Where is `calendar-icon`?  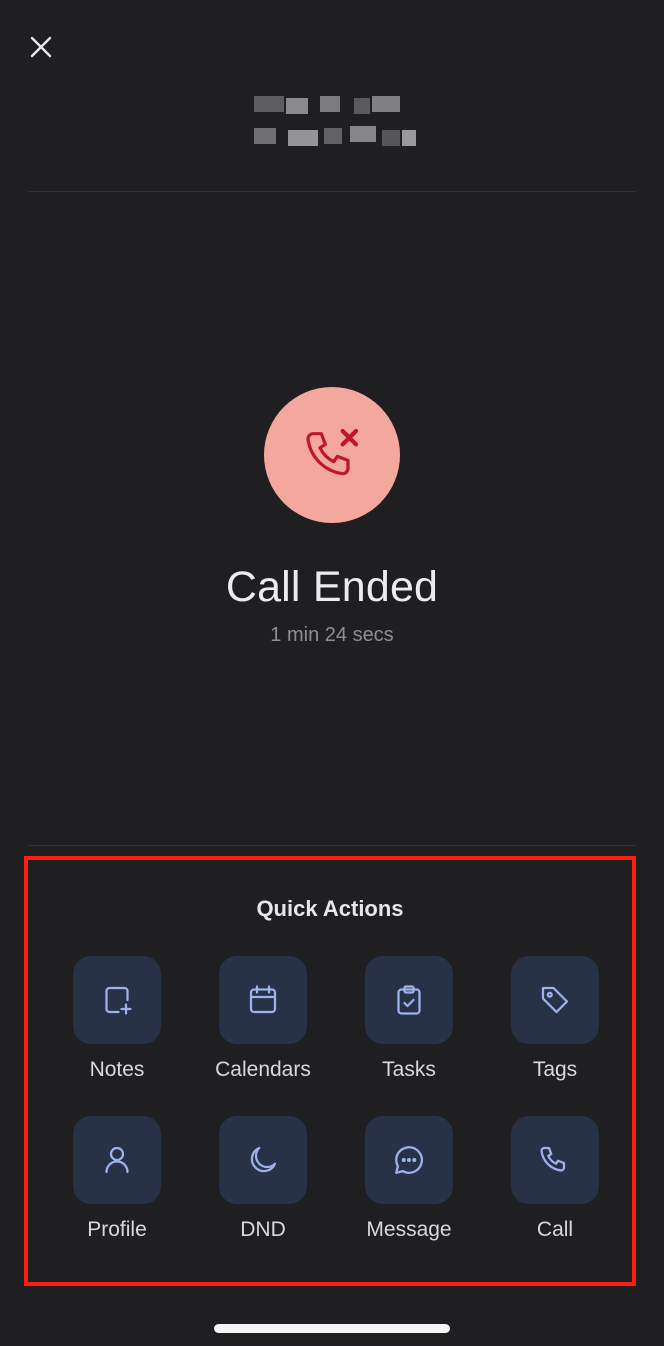 calendar-icon is located at coordinates (263, 999).